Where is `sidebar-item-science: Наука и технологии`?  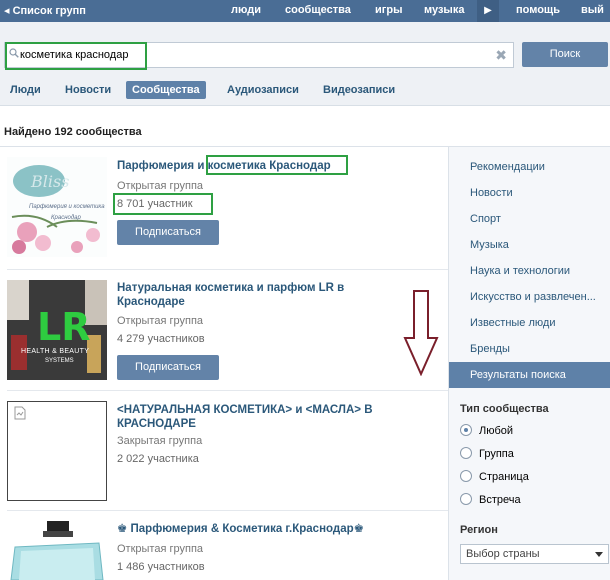 sidebar-item-science: Наука и технологии is located at coordinates (529, 271).